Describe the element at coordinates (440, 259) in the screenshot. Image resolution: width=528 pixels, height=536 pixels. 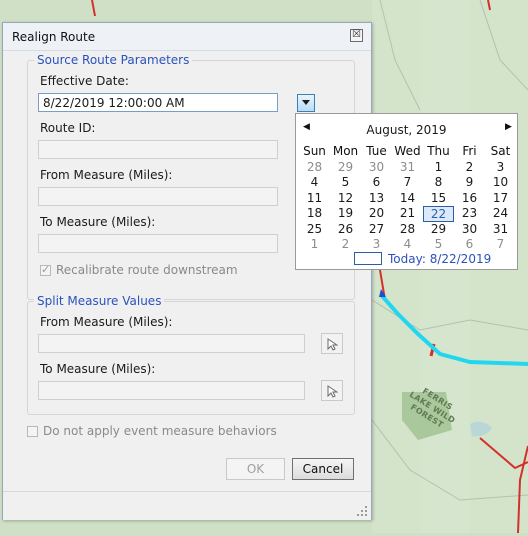
I see `today-label: Today: 8/22/2019` at that location.